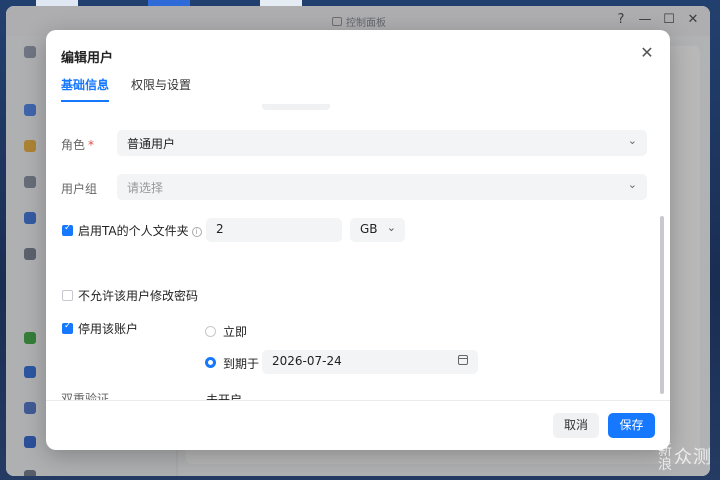 The width and height of the screenshot is (720, 480). Describe the element at coordinates (463, 360) in the screenshot. I see `calendar-icon` at that location.